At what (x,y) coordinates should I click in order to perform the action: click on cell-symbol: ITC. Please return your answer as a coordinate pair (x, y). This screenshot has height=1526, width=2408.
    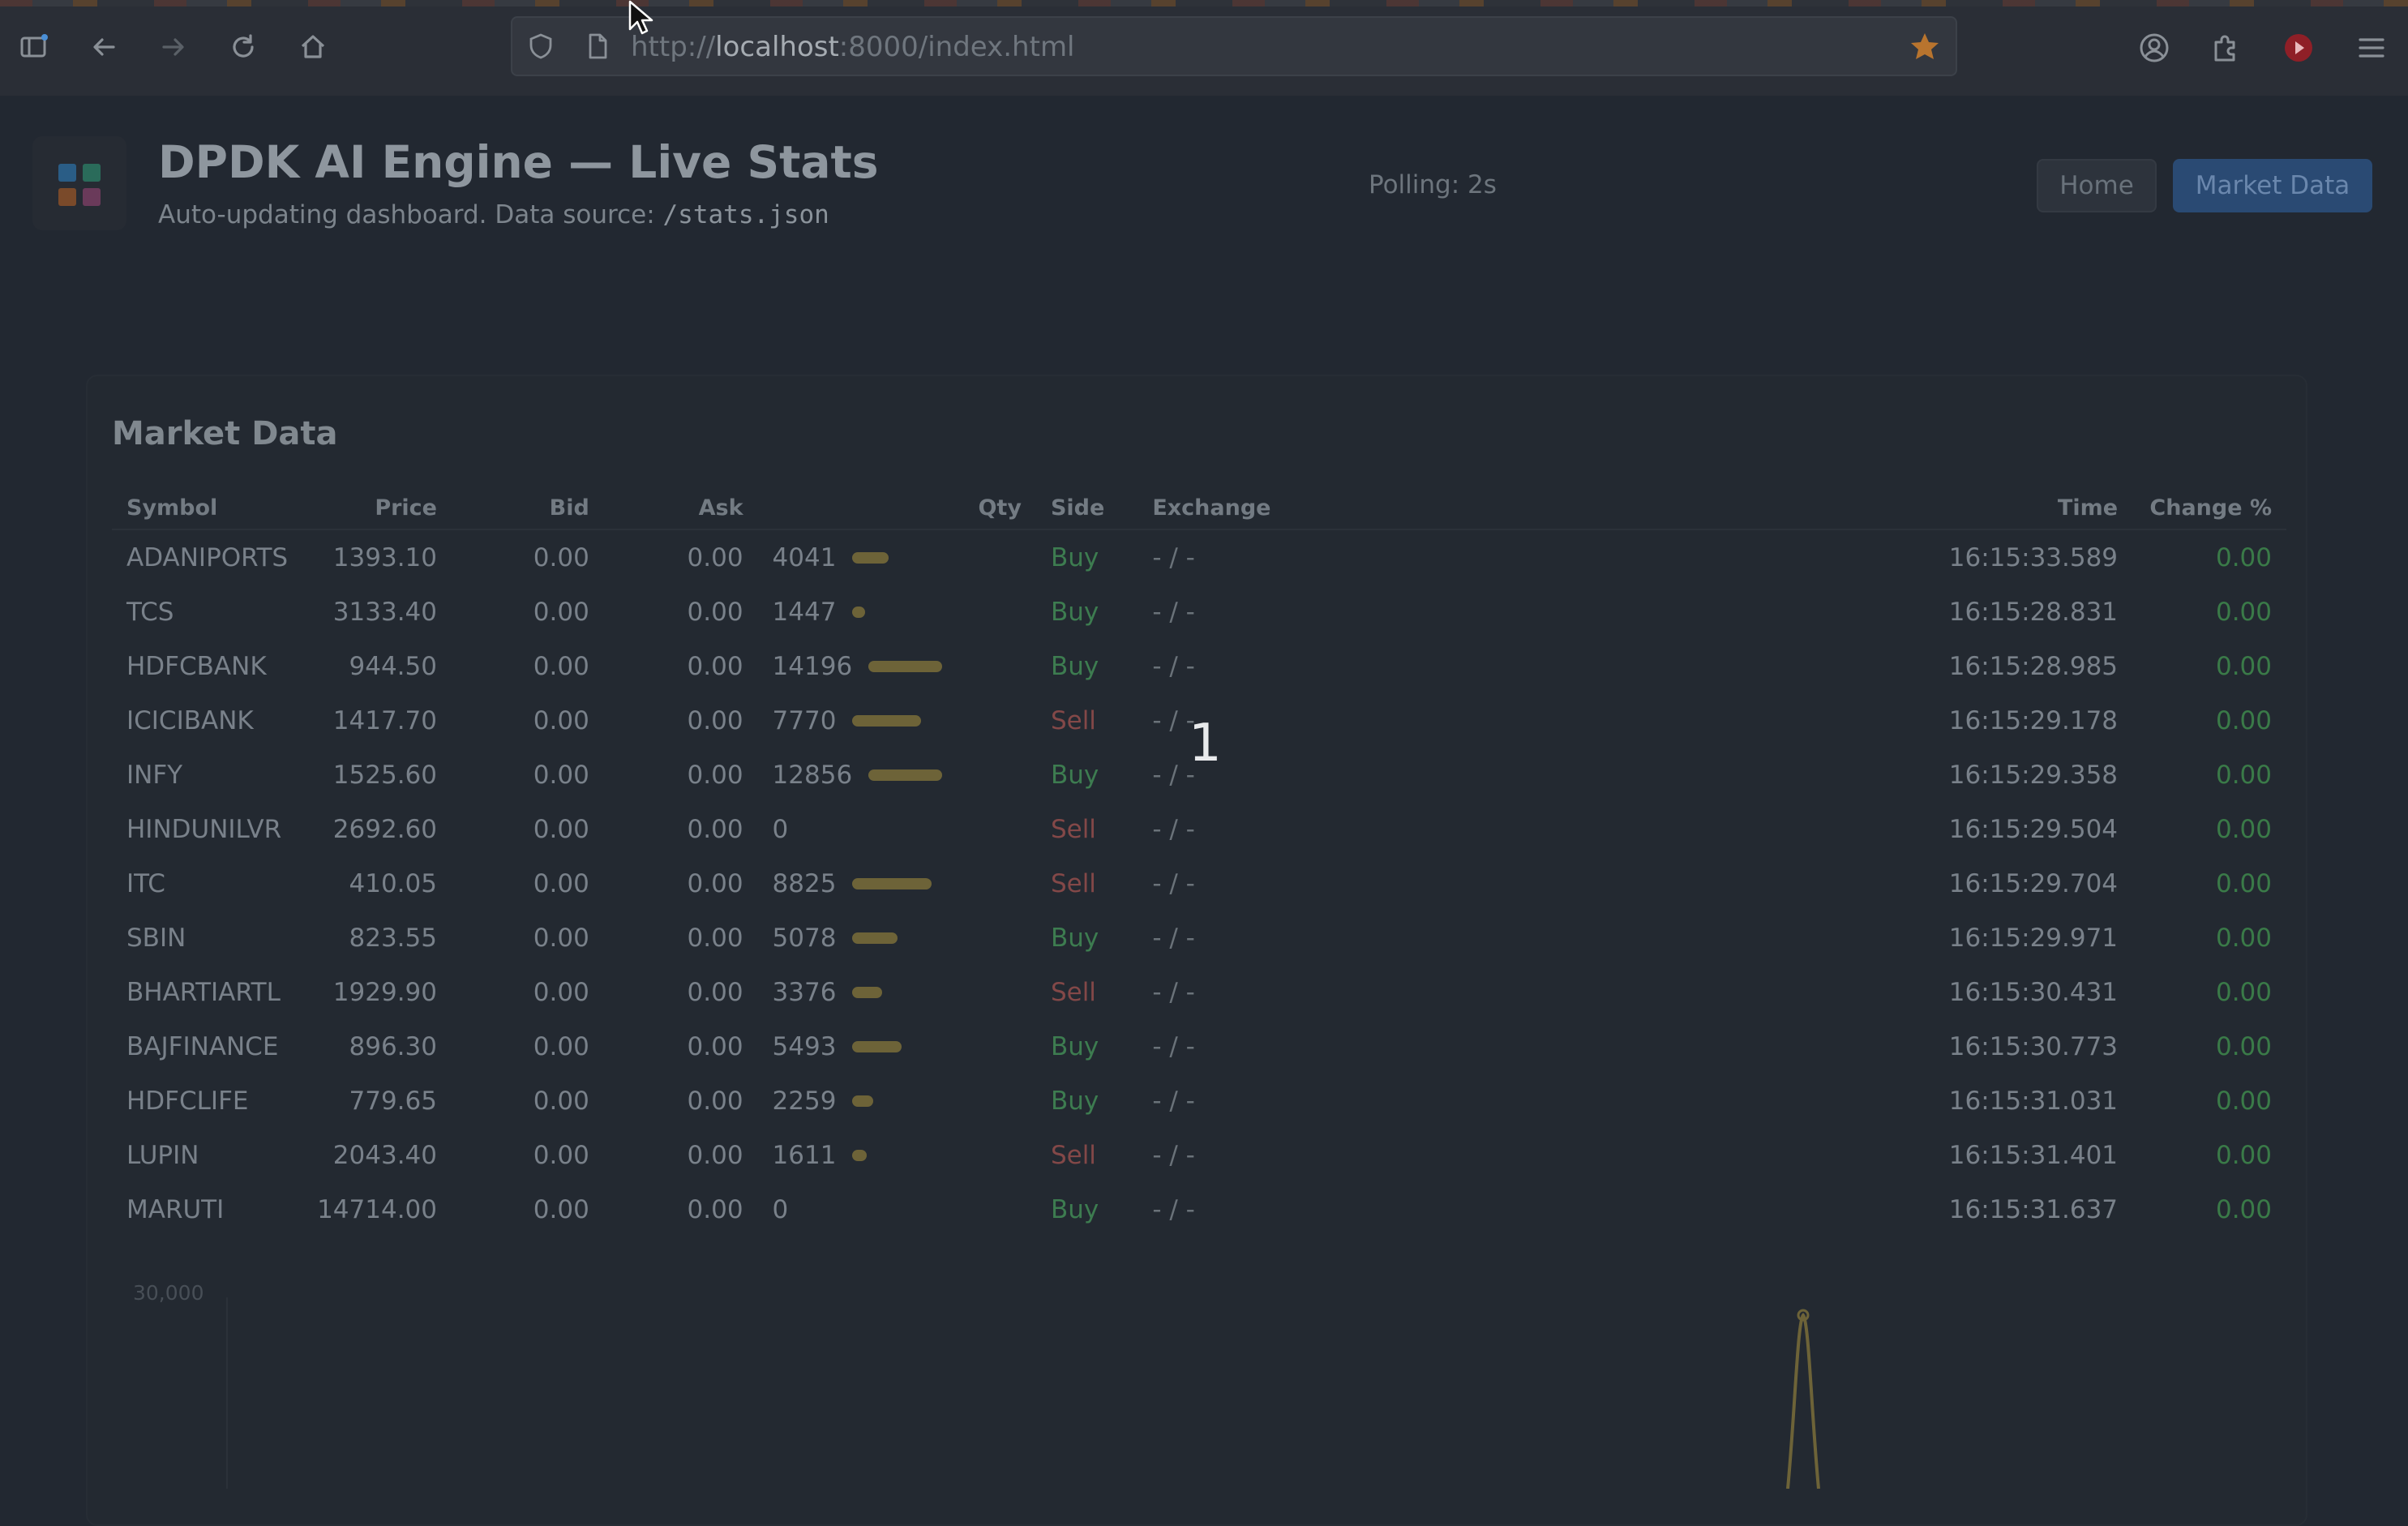
    Looking at the image, I should click on (146, 883).